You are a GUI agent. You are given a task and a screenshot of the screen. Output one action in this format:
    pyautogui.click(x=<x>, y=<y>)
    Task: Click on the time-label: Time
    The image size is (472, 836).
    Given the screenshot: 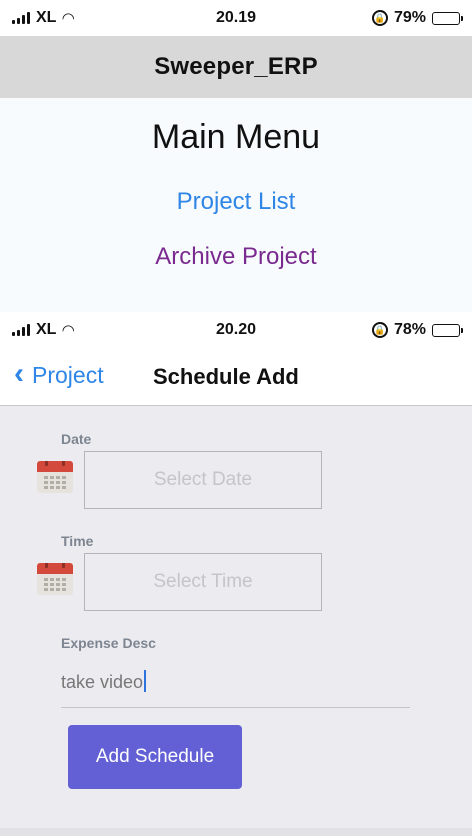 What is the action you would take?
    pyautogui.click(x=77, y=541)
    